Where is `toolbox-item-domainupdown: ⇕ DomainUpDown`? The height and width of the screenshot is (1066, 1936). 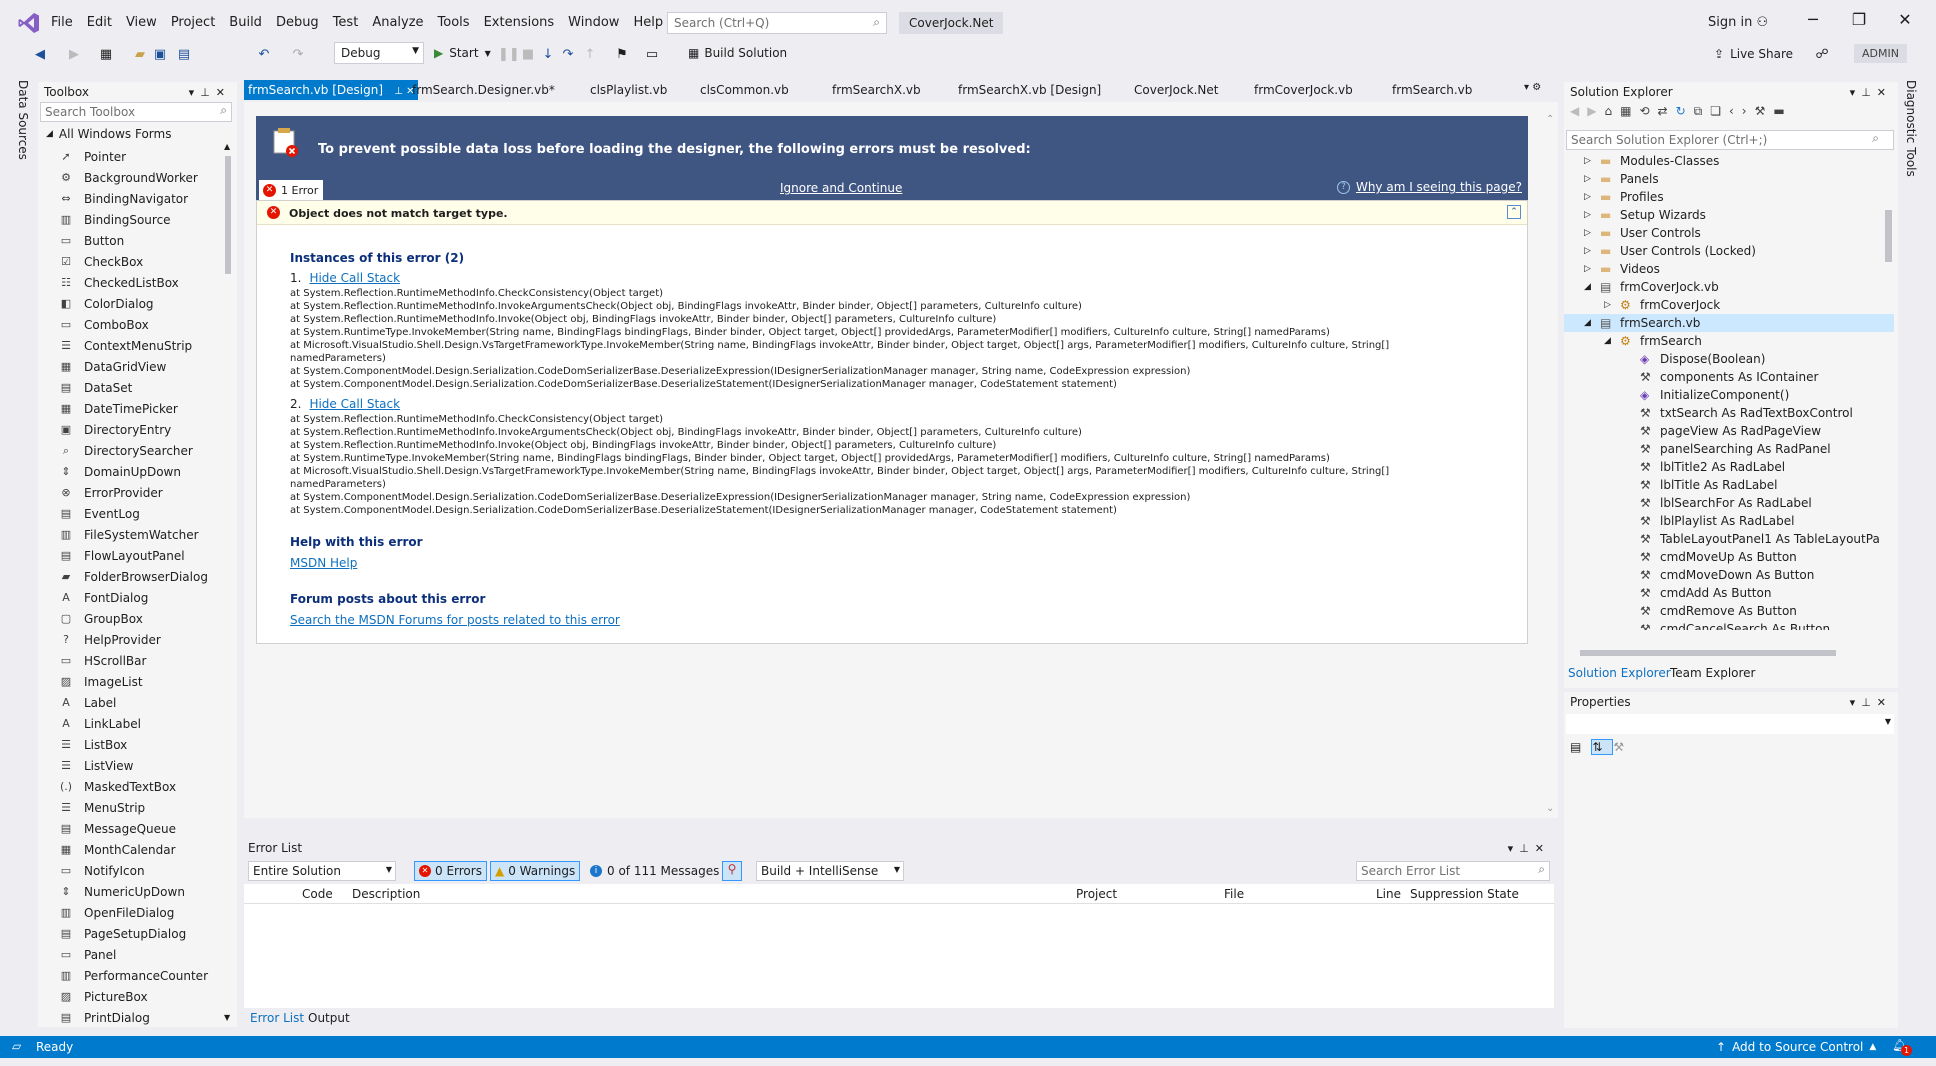 toolbox-item-domainupdown: ⇕ DomainUpDown is located at coordinates (128, 471).